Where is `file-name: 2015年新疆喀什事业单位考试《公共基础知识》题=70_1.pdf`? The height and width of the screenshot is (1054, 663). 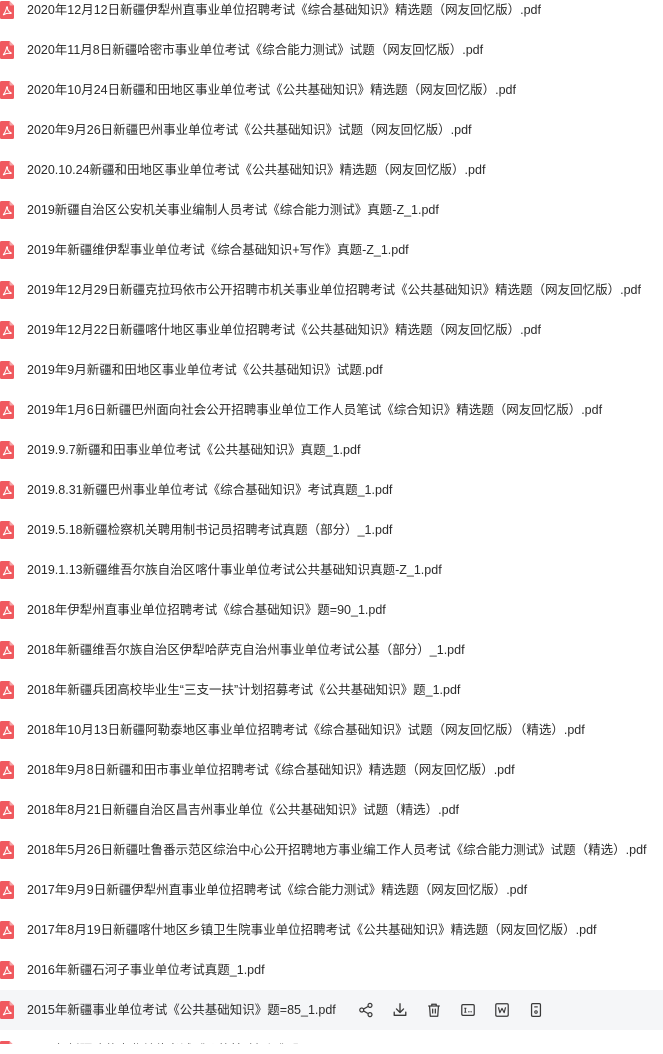
file-name: 2015年新疆喀什事业单位考试《公共基础知识》题=70_1.pdf is located at coordinates (194, 1037).